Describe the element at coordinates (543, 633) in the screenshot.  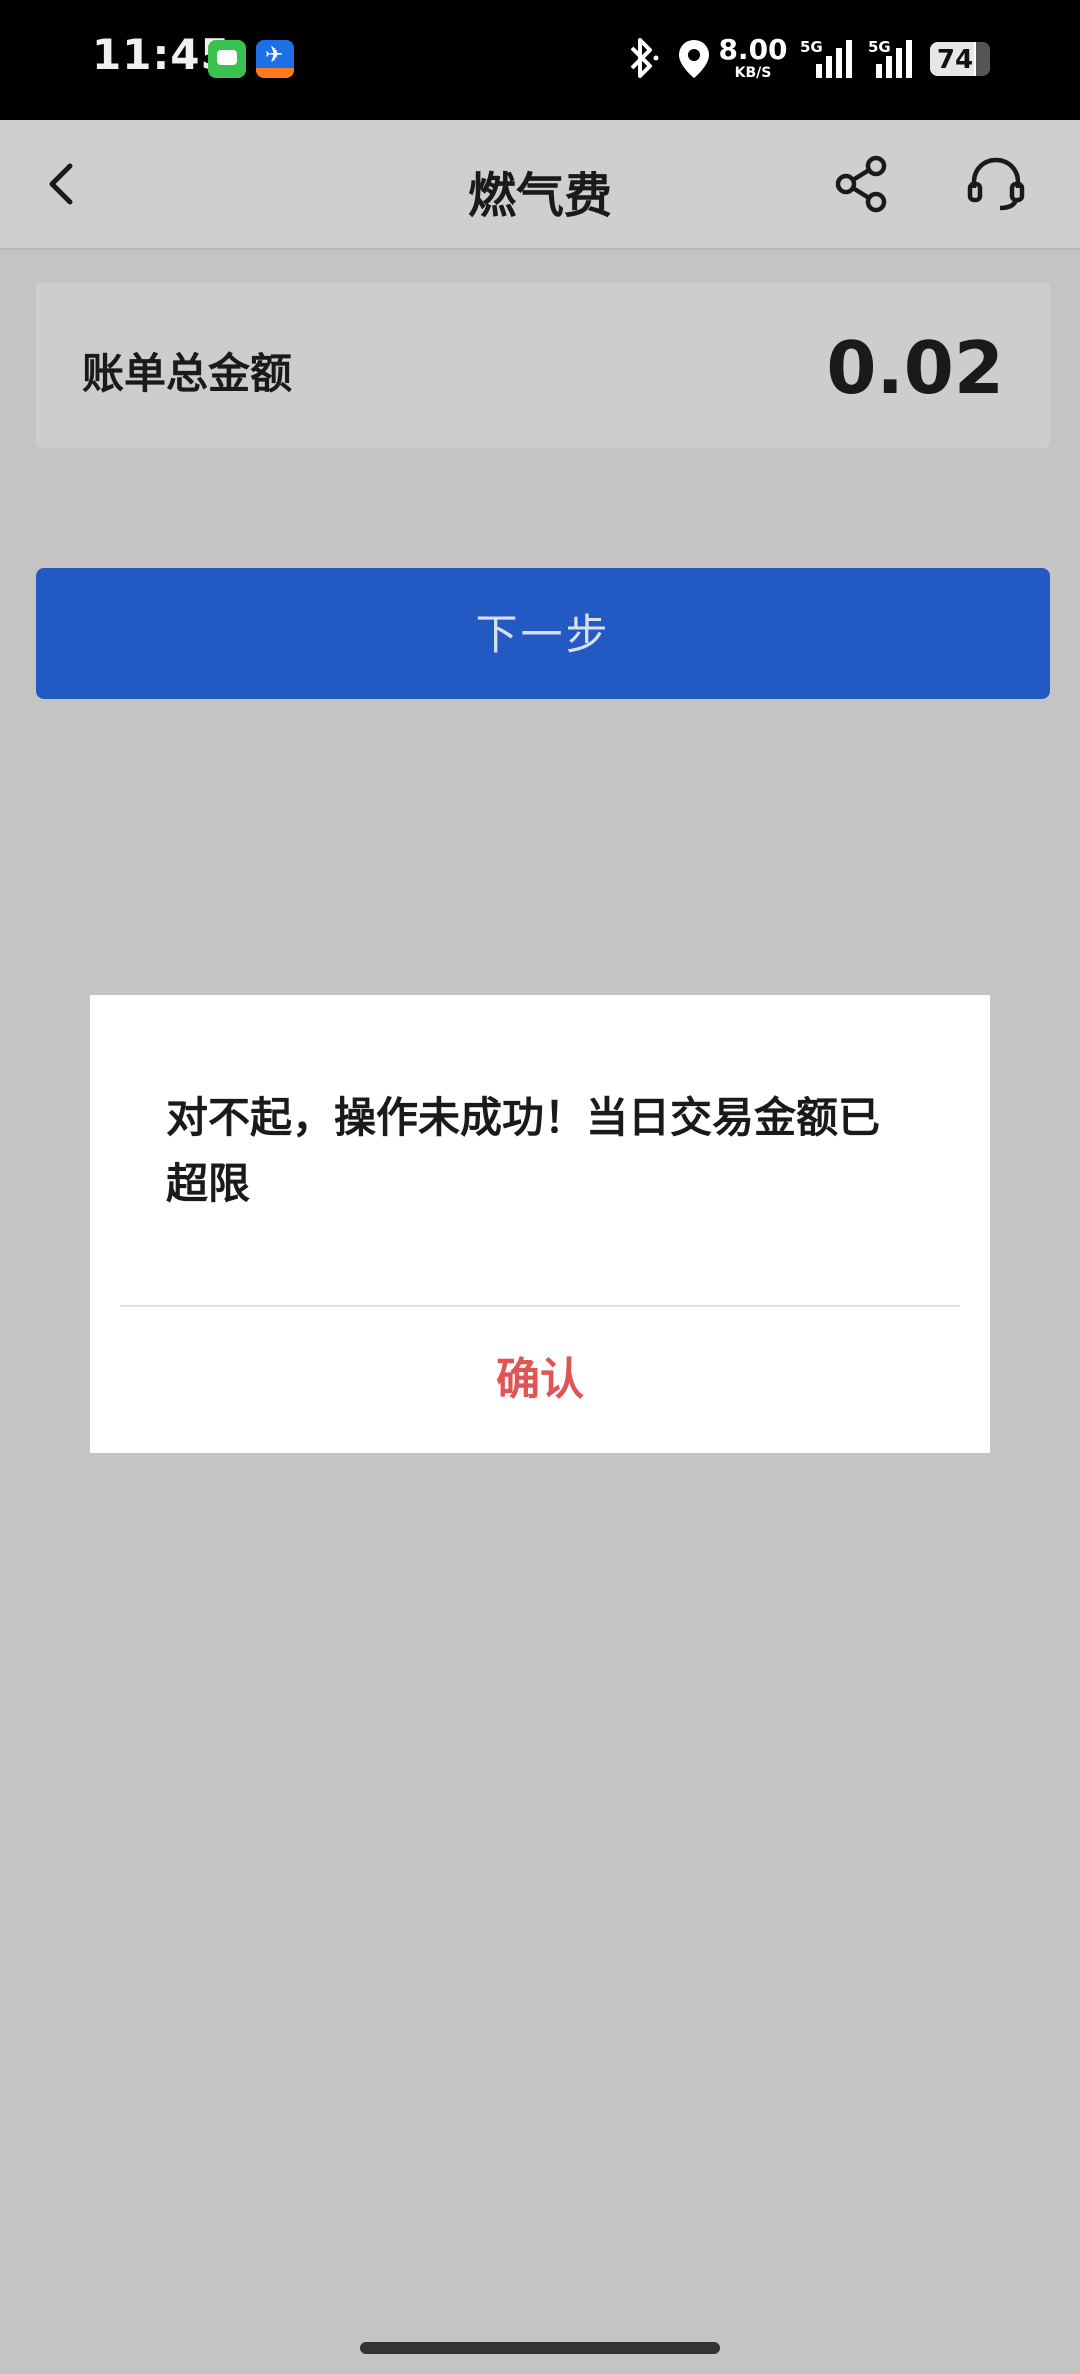
I see `next-step-button: 下一步` at that location.